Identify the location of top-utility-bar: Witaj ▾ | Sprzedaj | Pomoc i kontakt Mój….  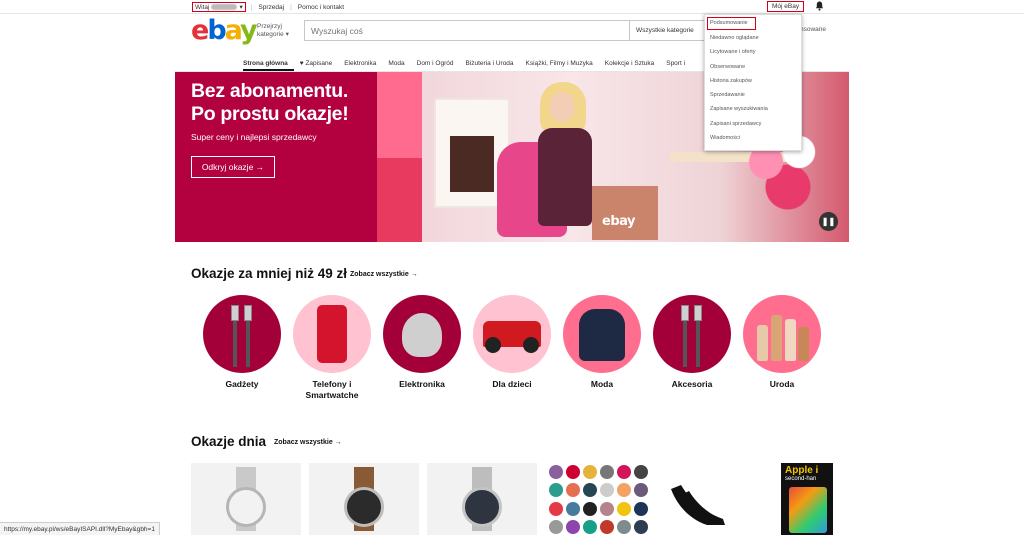
(512, 7).